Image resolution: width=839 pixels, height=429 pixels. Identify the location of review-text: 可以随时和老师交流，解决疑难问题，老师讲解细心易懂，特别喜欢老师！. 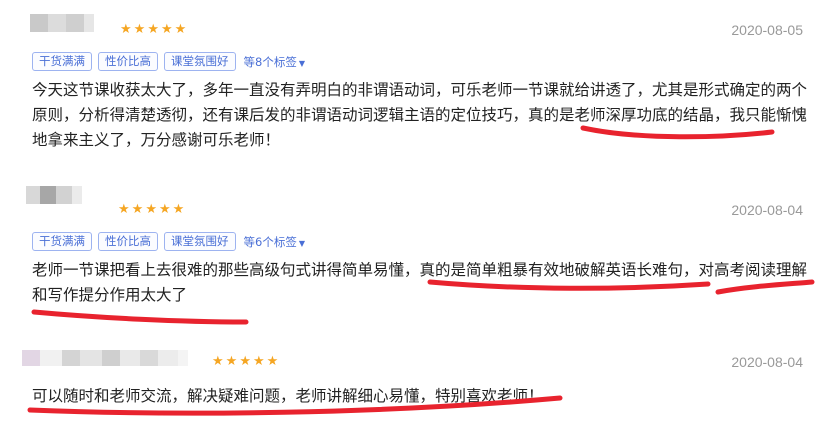
(288, 396).